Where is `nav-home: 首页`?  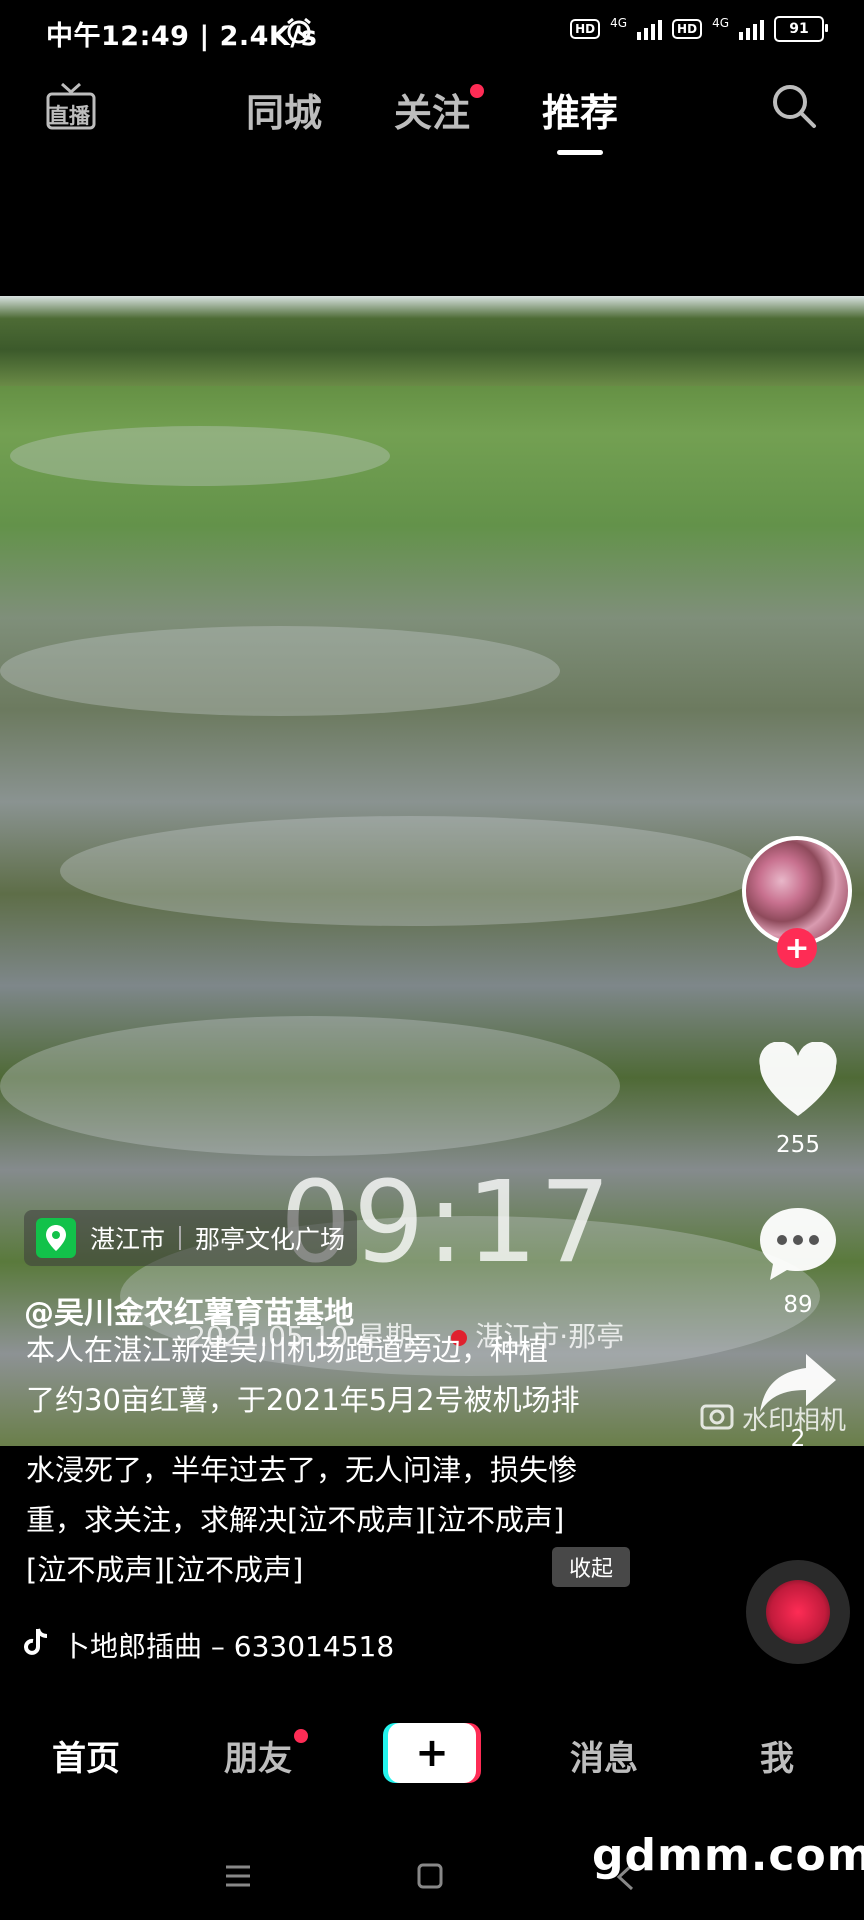
nav-home: 首页 is located at coordinates (86, 1755).